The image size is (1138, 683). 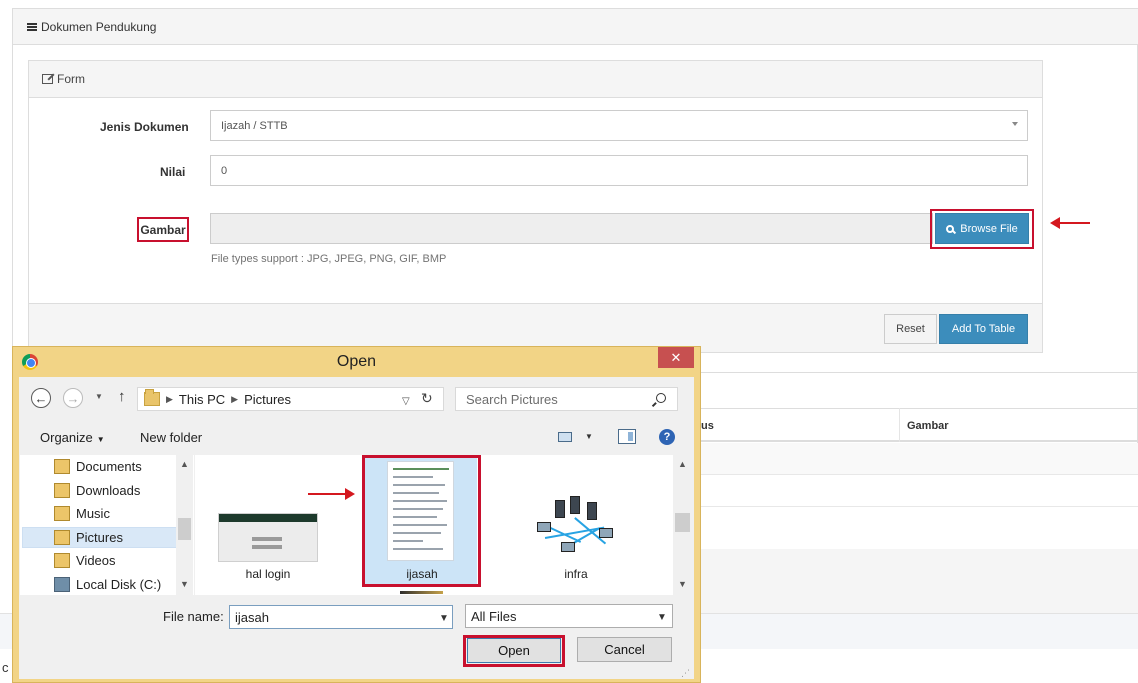 I want to click on value-label: Nilai, so click(x=173, y=172).